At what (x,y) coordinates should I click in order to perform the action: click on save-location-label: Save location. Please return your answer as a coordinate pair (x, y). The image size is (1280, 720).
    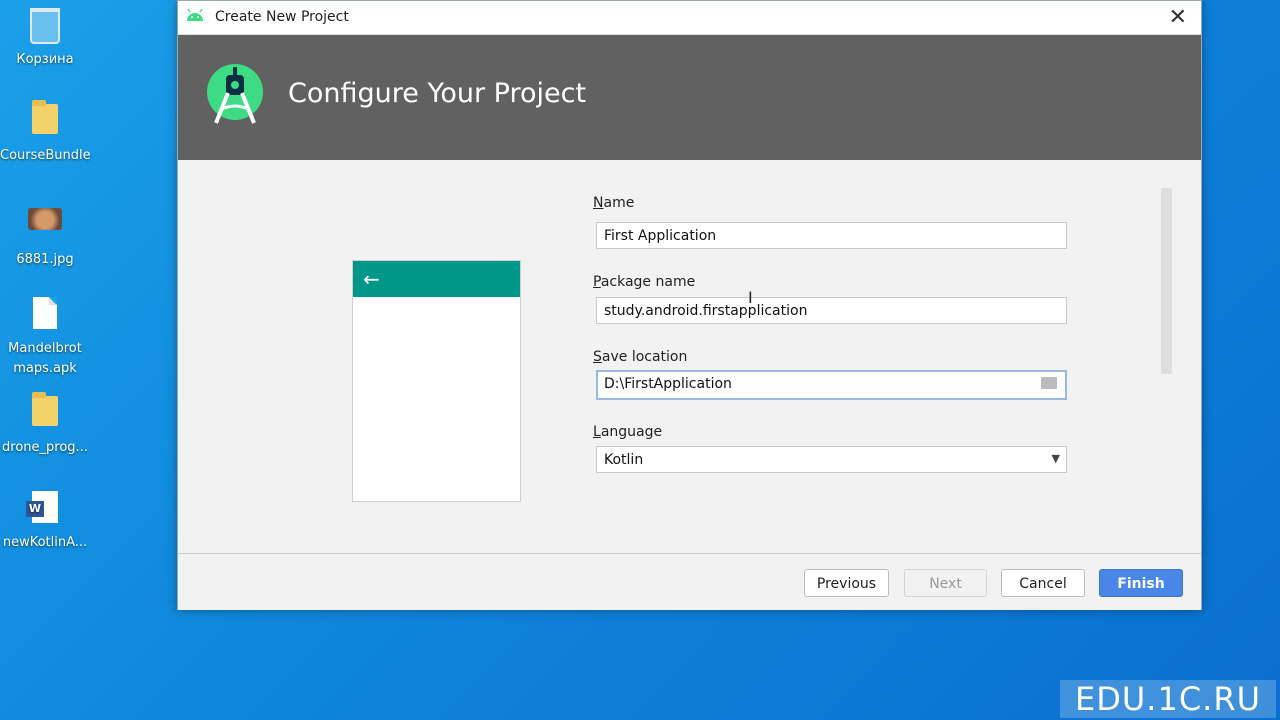
    Looking at the image, I should click on (640, 357).